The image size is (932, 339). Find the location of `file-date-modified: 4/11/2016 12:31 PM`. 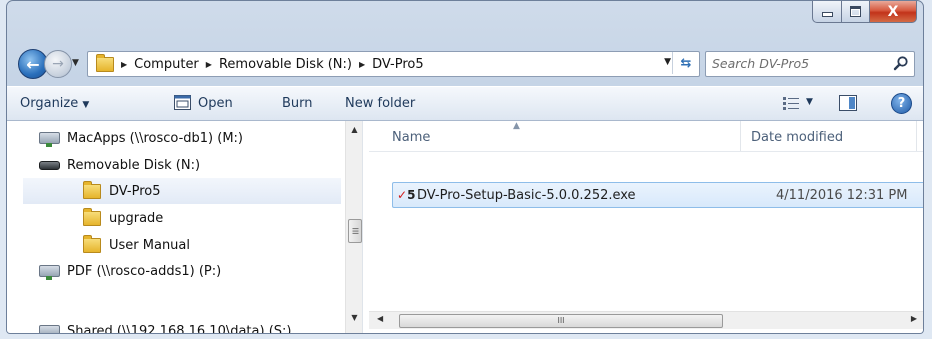

file-date-modified: 4/11/2016 12:31 PM is located at coordinates (842, 195).